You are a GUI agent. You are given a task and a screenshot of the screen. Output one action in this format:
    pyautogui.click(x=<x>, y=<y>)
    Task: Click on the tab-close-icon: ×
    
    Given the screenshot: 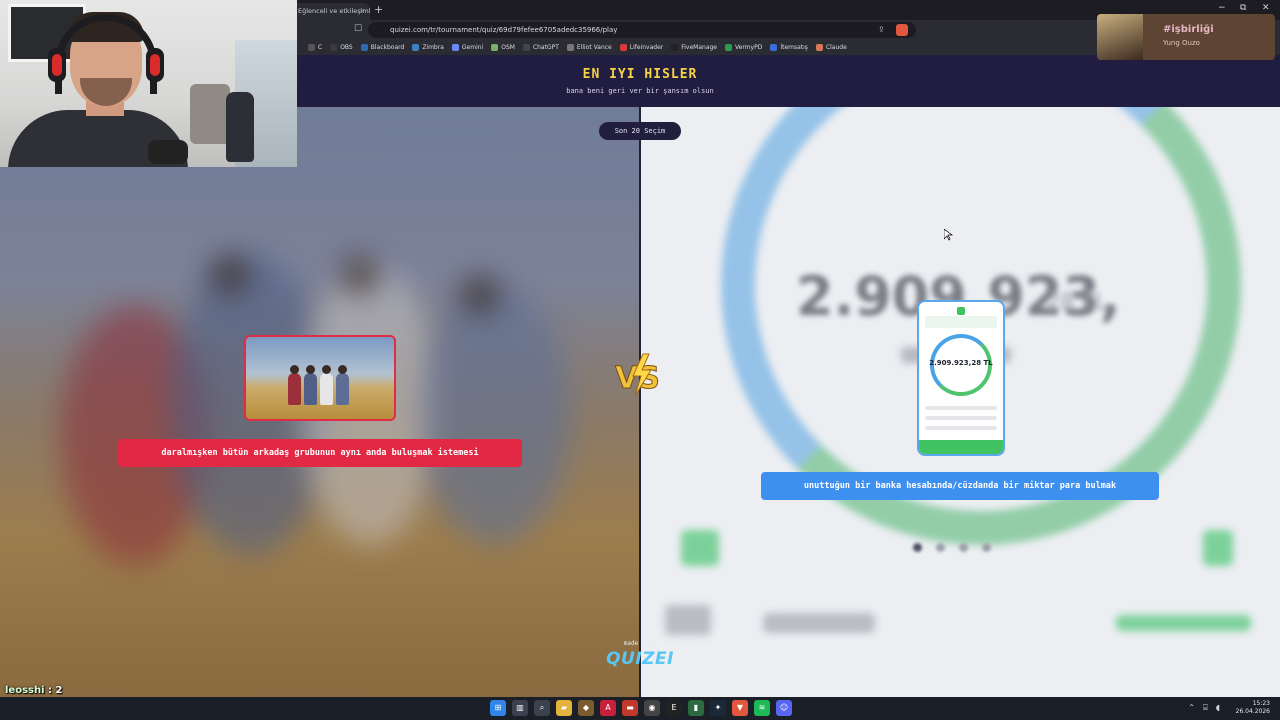 What is the action you would take?
    pyautogui.click(x=362, y=11)
    